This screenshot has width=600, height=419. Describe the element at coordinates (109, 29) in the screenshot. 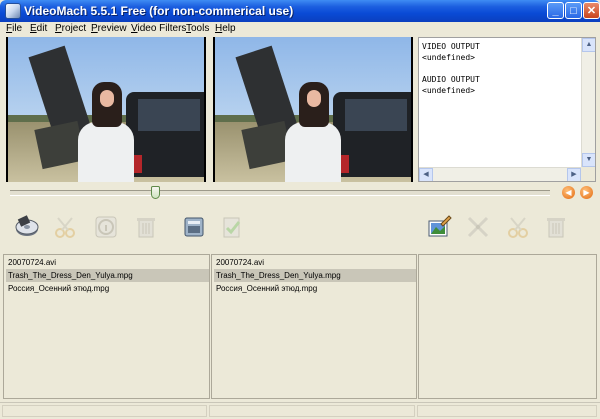

I see `menu-preview: Preview` at that location.